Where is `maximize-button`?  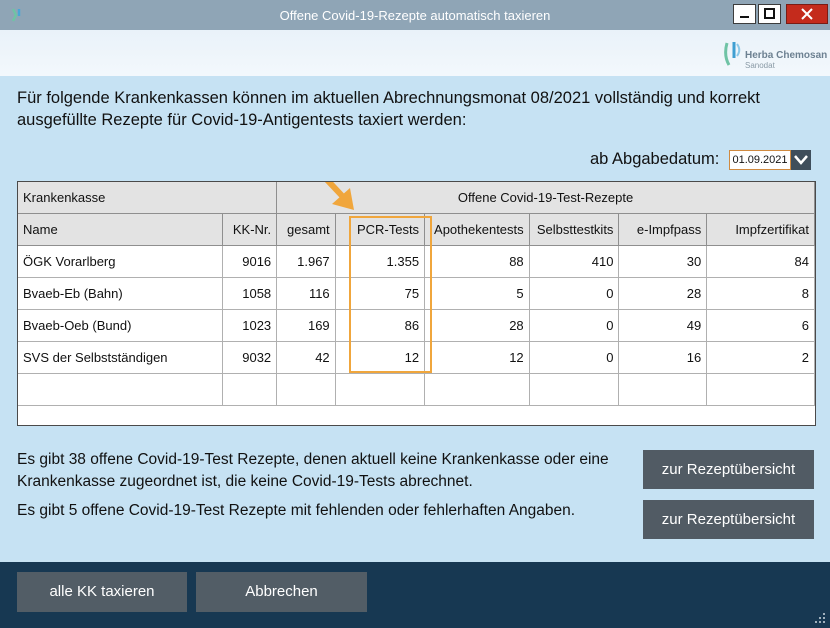 maximize-button is located at coordinates (769, 14).